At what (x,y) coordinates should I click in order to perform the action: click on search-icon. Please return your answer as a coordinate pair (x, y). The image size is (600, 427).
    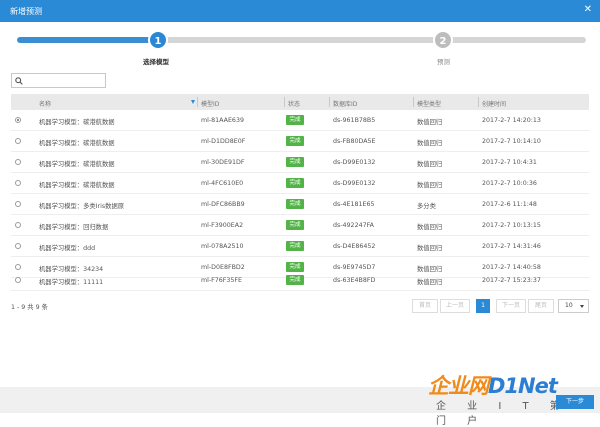
    Looking at the image, I should click on (19, 81).